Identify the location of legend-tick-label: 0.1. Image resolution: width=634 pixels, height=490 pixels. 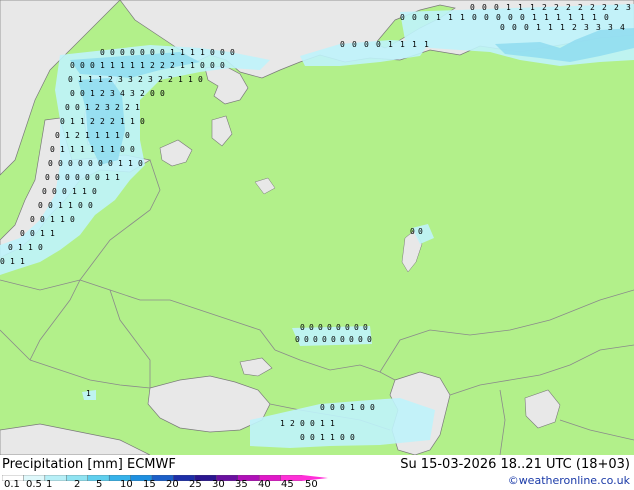
(12, 484).